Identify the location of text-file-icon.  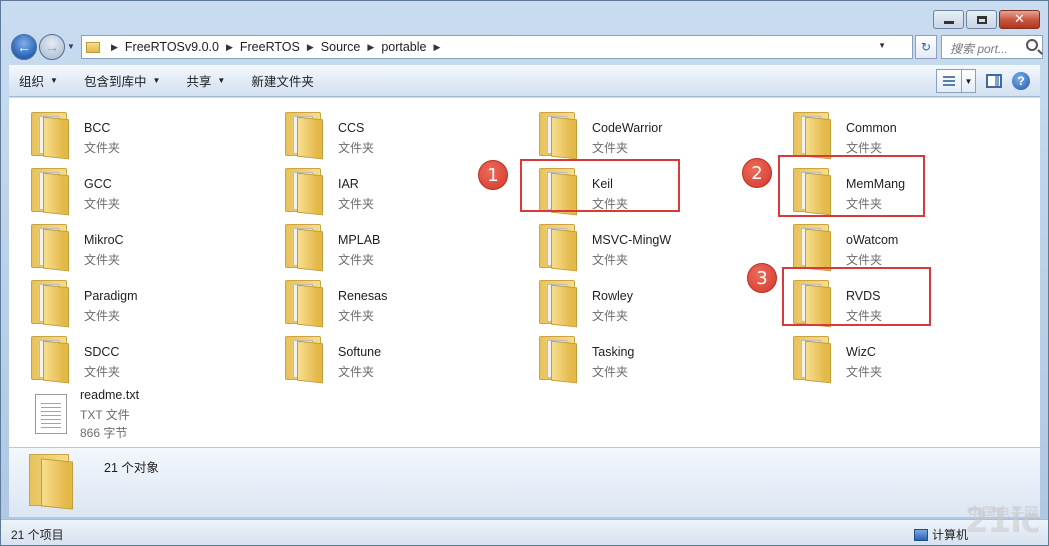
(51, 414).